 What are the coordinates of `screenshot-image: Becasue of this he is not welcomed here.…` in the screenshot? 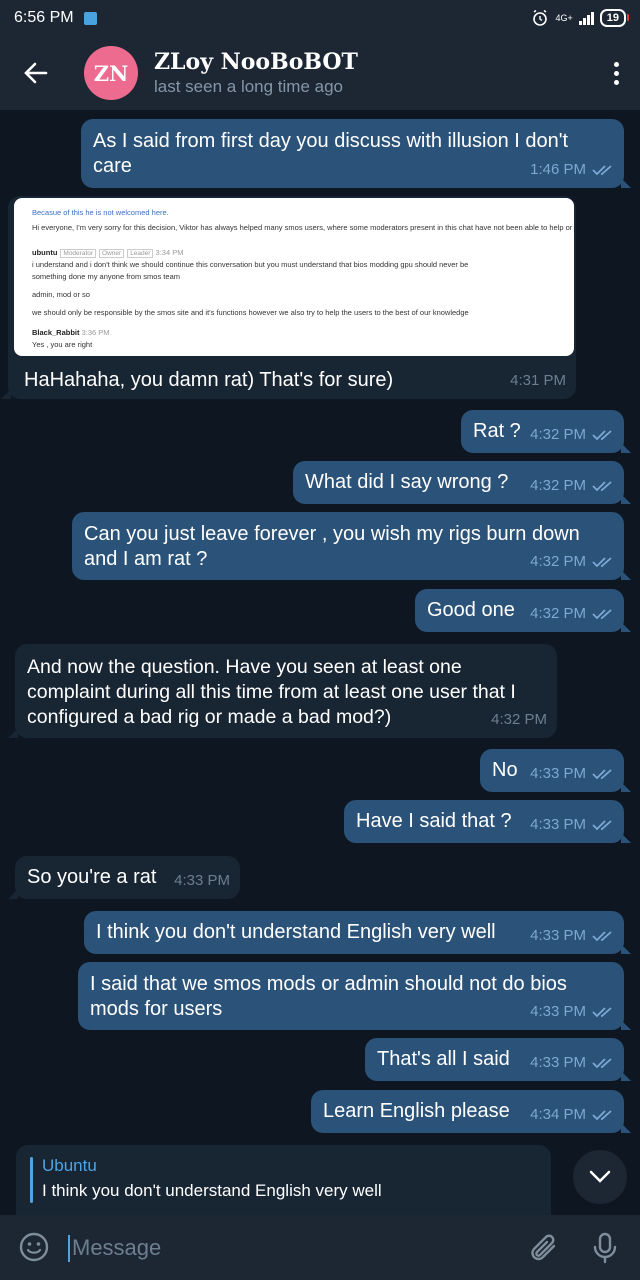 It's located at (294, 277).